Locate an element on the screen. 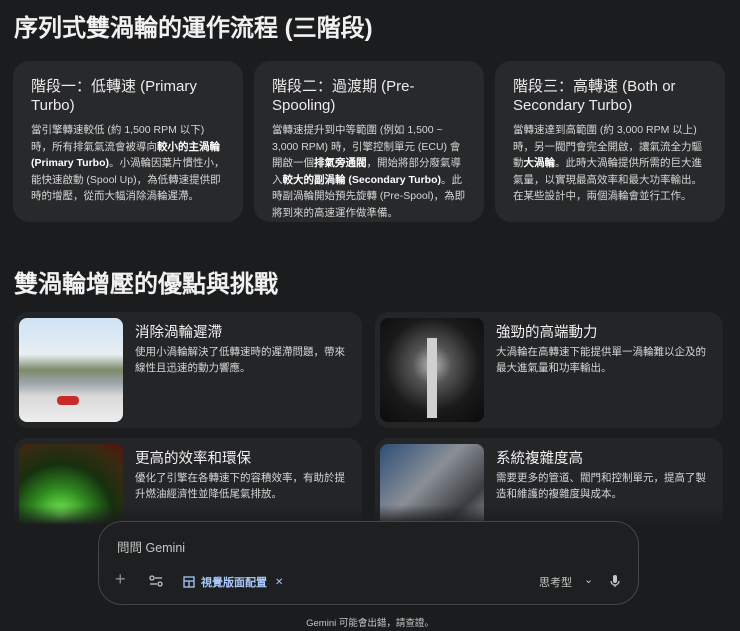 The height and width of the screenshot is (631, 740). disclaimer: Gemini 可能會出錯，請查證。 is located at coordinates (370, 623).